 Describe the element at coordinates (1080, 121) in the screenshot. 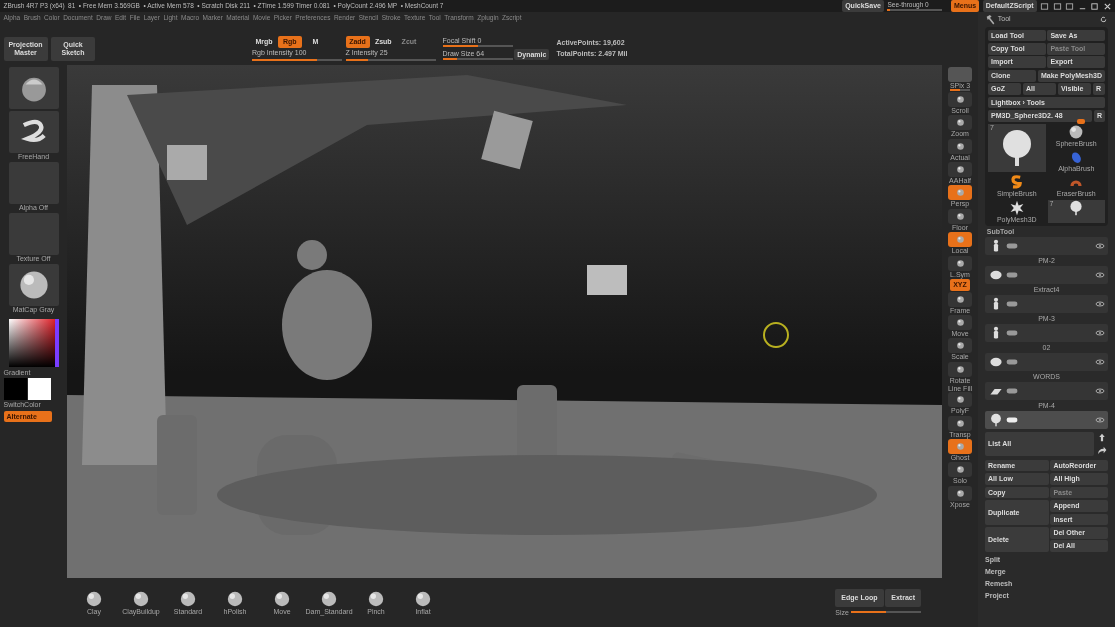

I see `slider-thumb` at that location.